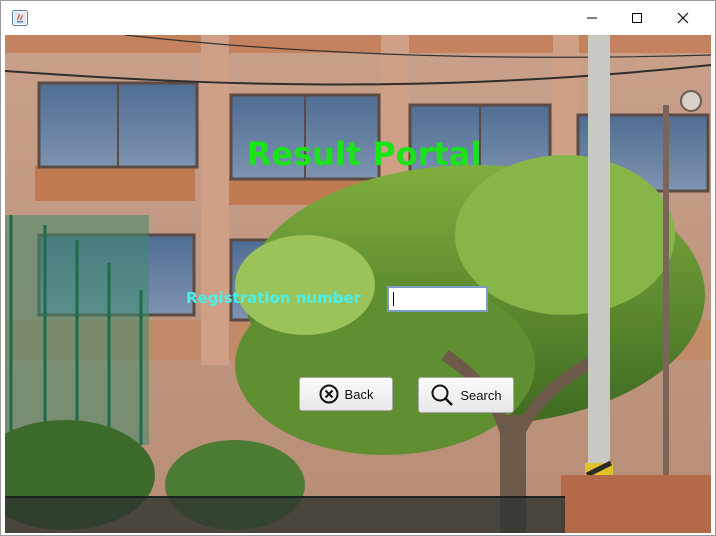 The height and width of the screenshot is (536, 716). What do you see at coordinates (364, 154) in the screenshot?
I see `page-title: Result Portal` at bounding box center [364, 154].